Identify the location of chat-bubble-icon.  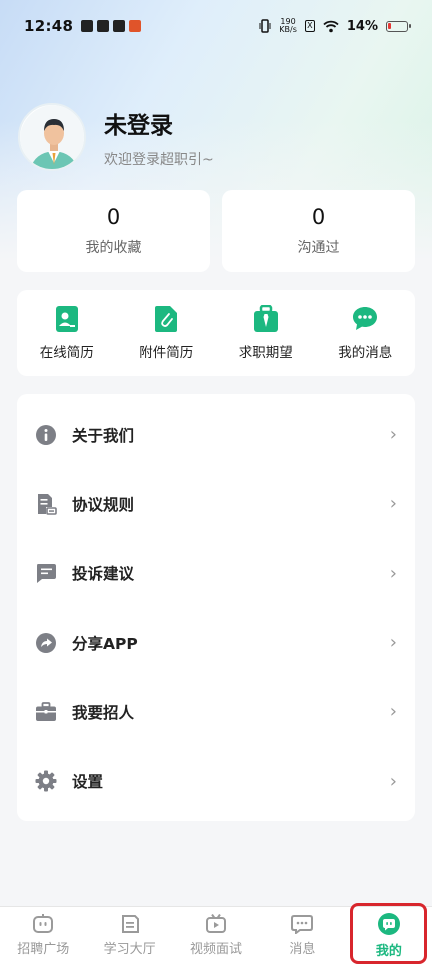
(302, 924).